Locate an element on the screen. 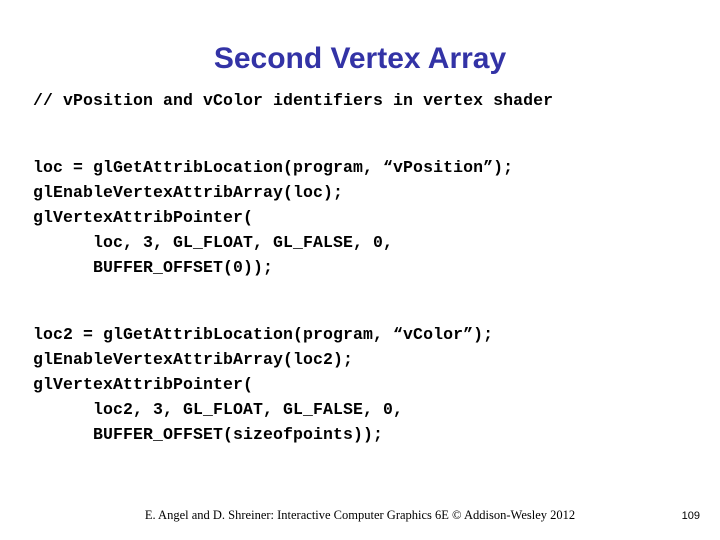  code-line-block1-3: loc, 3, GL_FLOAT, GL_FALSE, 0, is located at coordinates (213, 242).